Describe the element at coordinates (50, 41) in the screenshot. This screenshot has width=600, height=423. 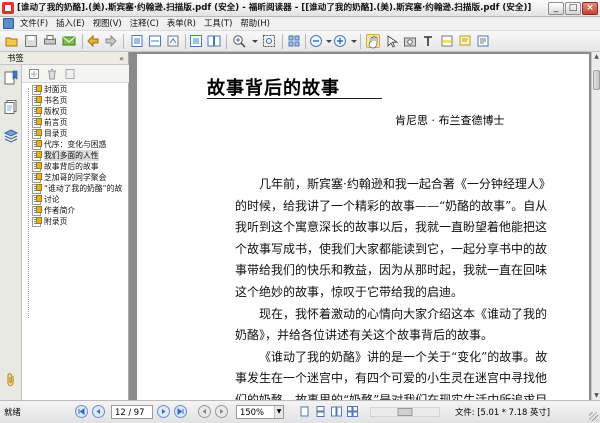
I see `print-icon` at that location.